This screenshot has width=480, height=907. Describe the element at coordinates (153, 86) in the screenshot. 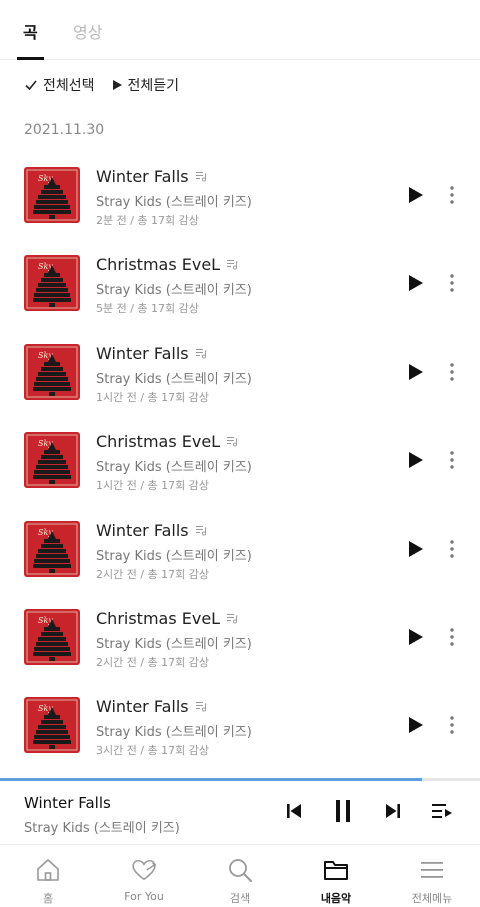

I see `play-all-label: 전체듣기` at that location.